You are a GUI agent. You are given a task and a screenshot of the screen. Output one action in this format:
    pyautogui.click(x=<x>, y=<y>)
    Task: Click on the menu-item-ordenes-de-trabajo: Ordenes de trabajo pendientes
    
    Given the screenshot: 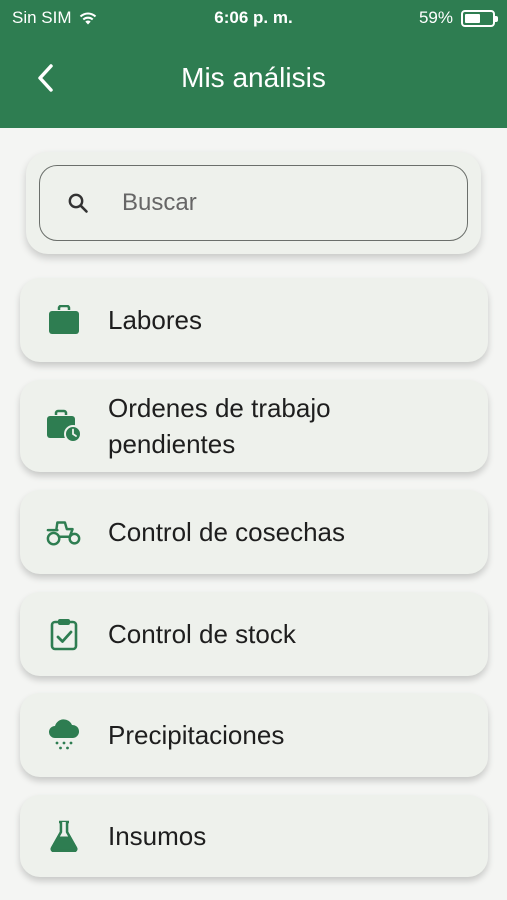 What is the action you would take?
    pyautogui.click(x=254, y=426)
    